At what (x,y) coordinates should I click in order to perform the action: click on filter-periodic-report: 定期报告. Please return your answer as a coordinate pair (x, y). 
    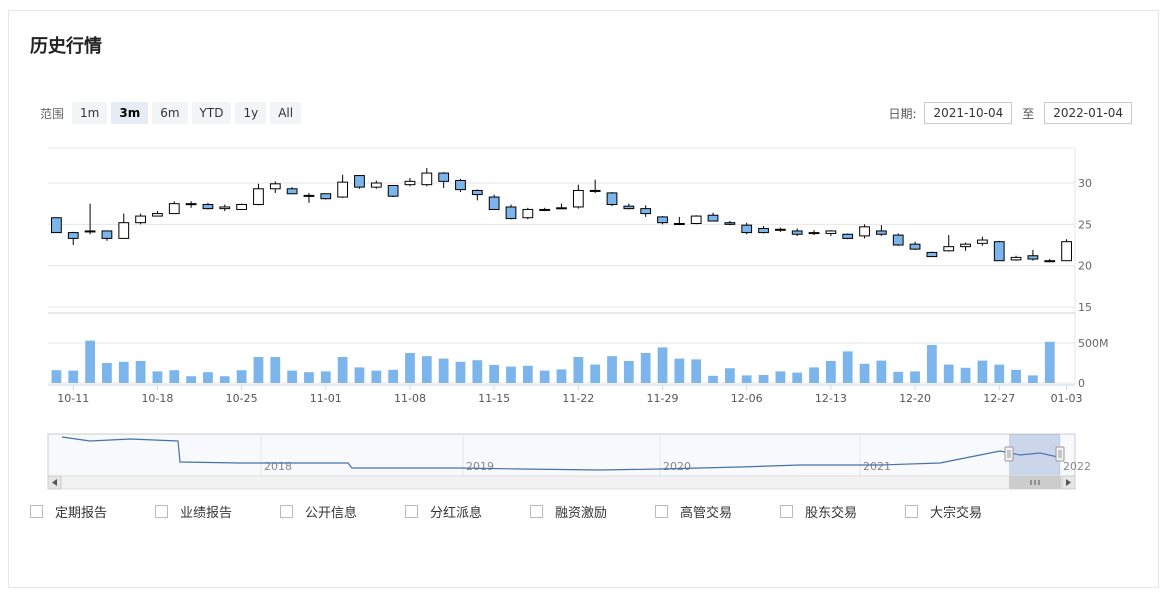
    Looking at the image, I should click on (92, 511).